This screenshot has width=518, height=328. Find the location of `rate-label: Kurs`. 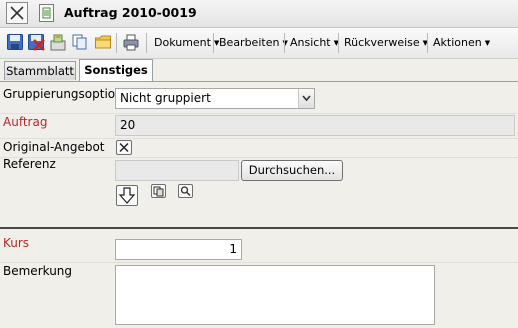

rate-label: Kurs is located at coordinates (16, 243).